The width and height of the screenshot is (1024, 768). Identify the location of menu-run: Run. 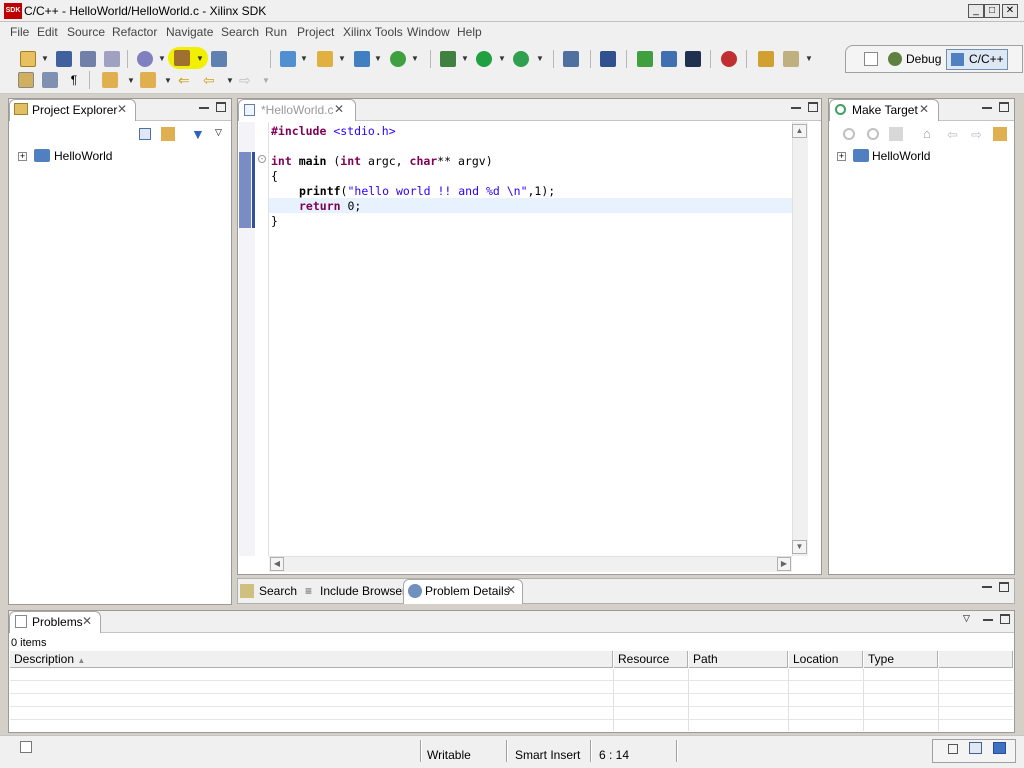
(276, 32).